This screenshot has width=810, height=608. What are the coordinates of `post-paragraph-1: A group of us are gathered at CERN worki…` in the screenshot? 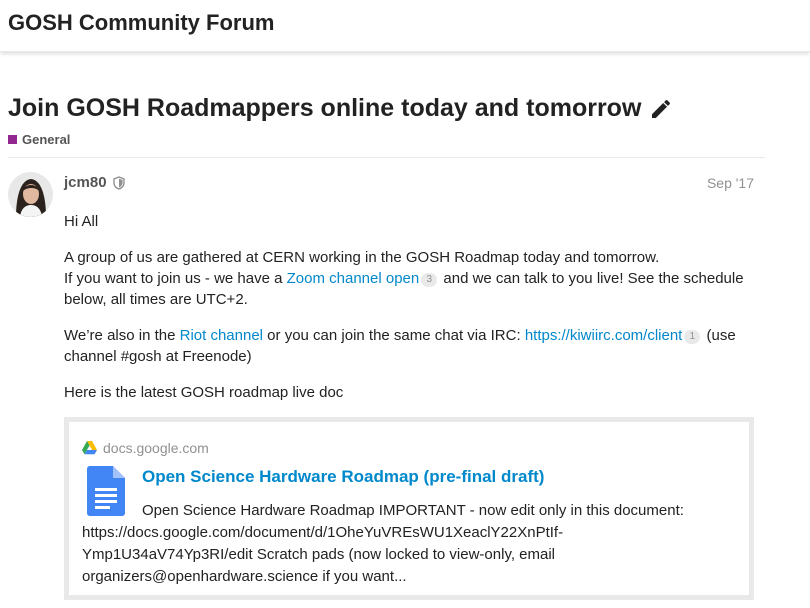 It's located at (424, 278).